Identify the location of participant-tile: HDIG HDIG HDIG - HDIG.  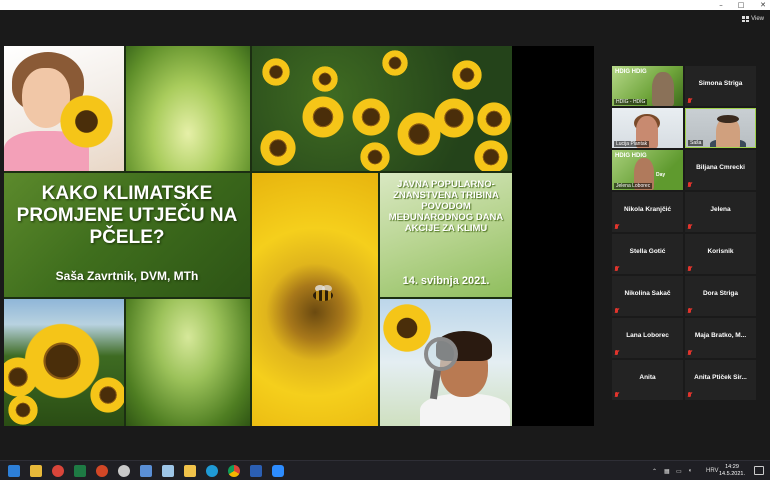
(647, 86).